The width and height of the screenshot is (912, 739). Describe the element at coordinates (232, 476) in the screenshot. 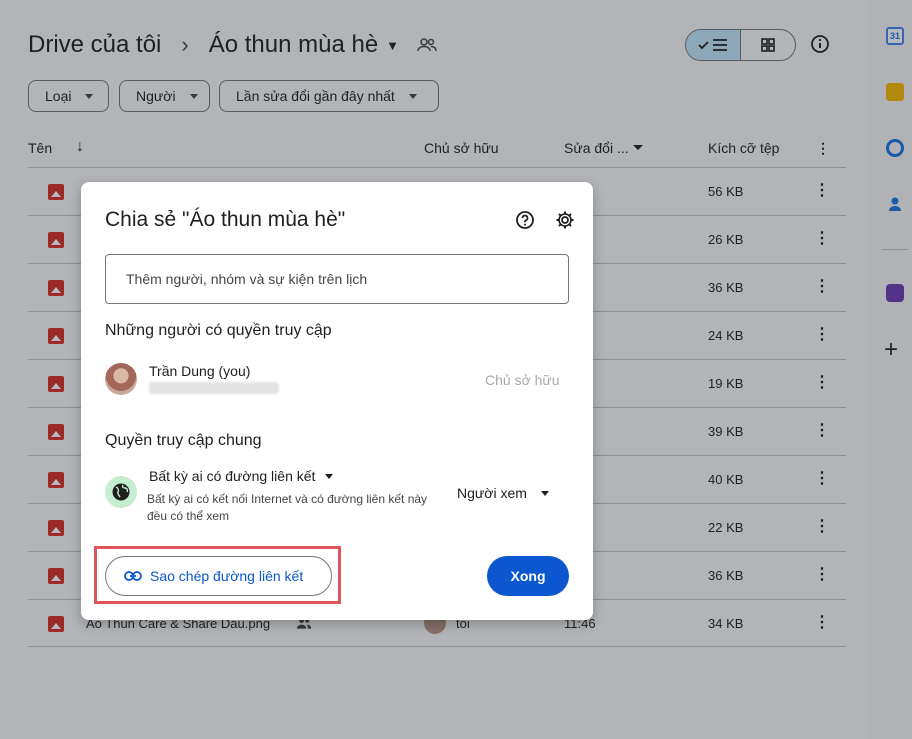

I see `general-access-value: Bất kỳ ai có đường liên kết` at that location.